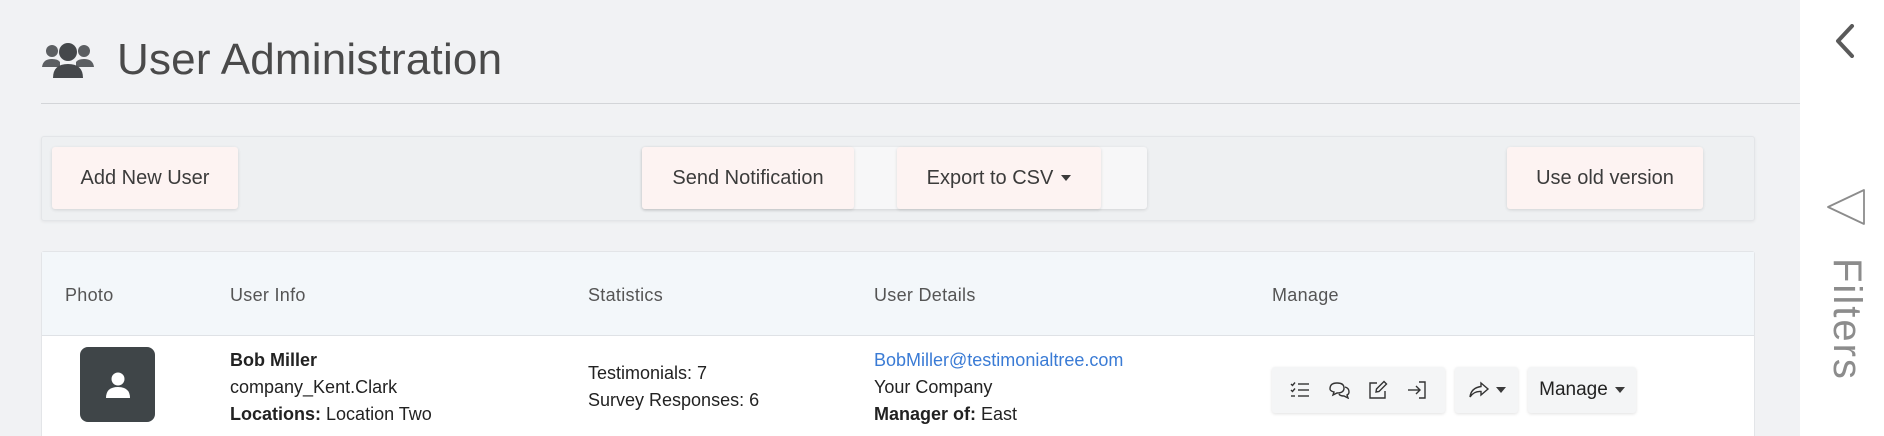  I want to click on user-email-link: BobMiller@testimonialtree.com, so click(998, 360).